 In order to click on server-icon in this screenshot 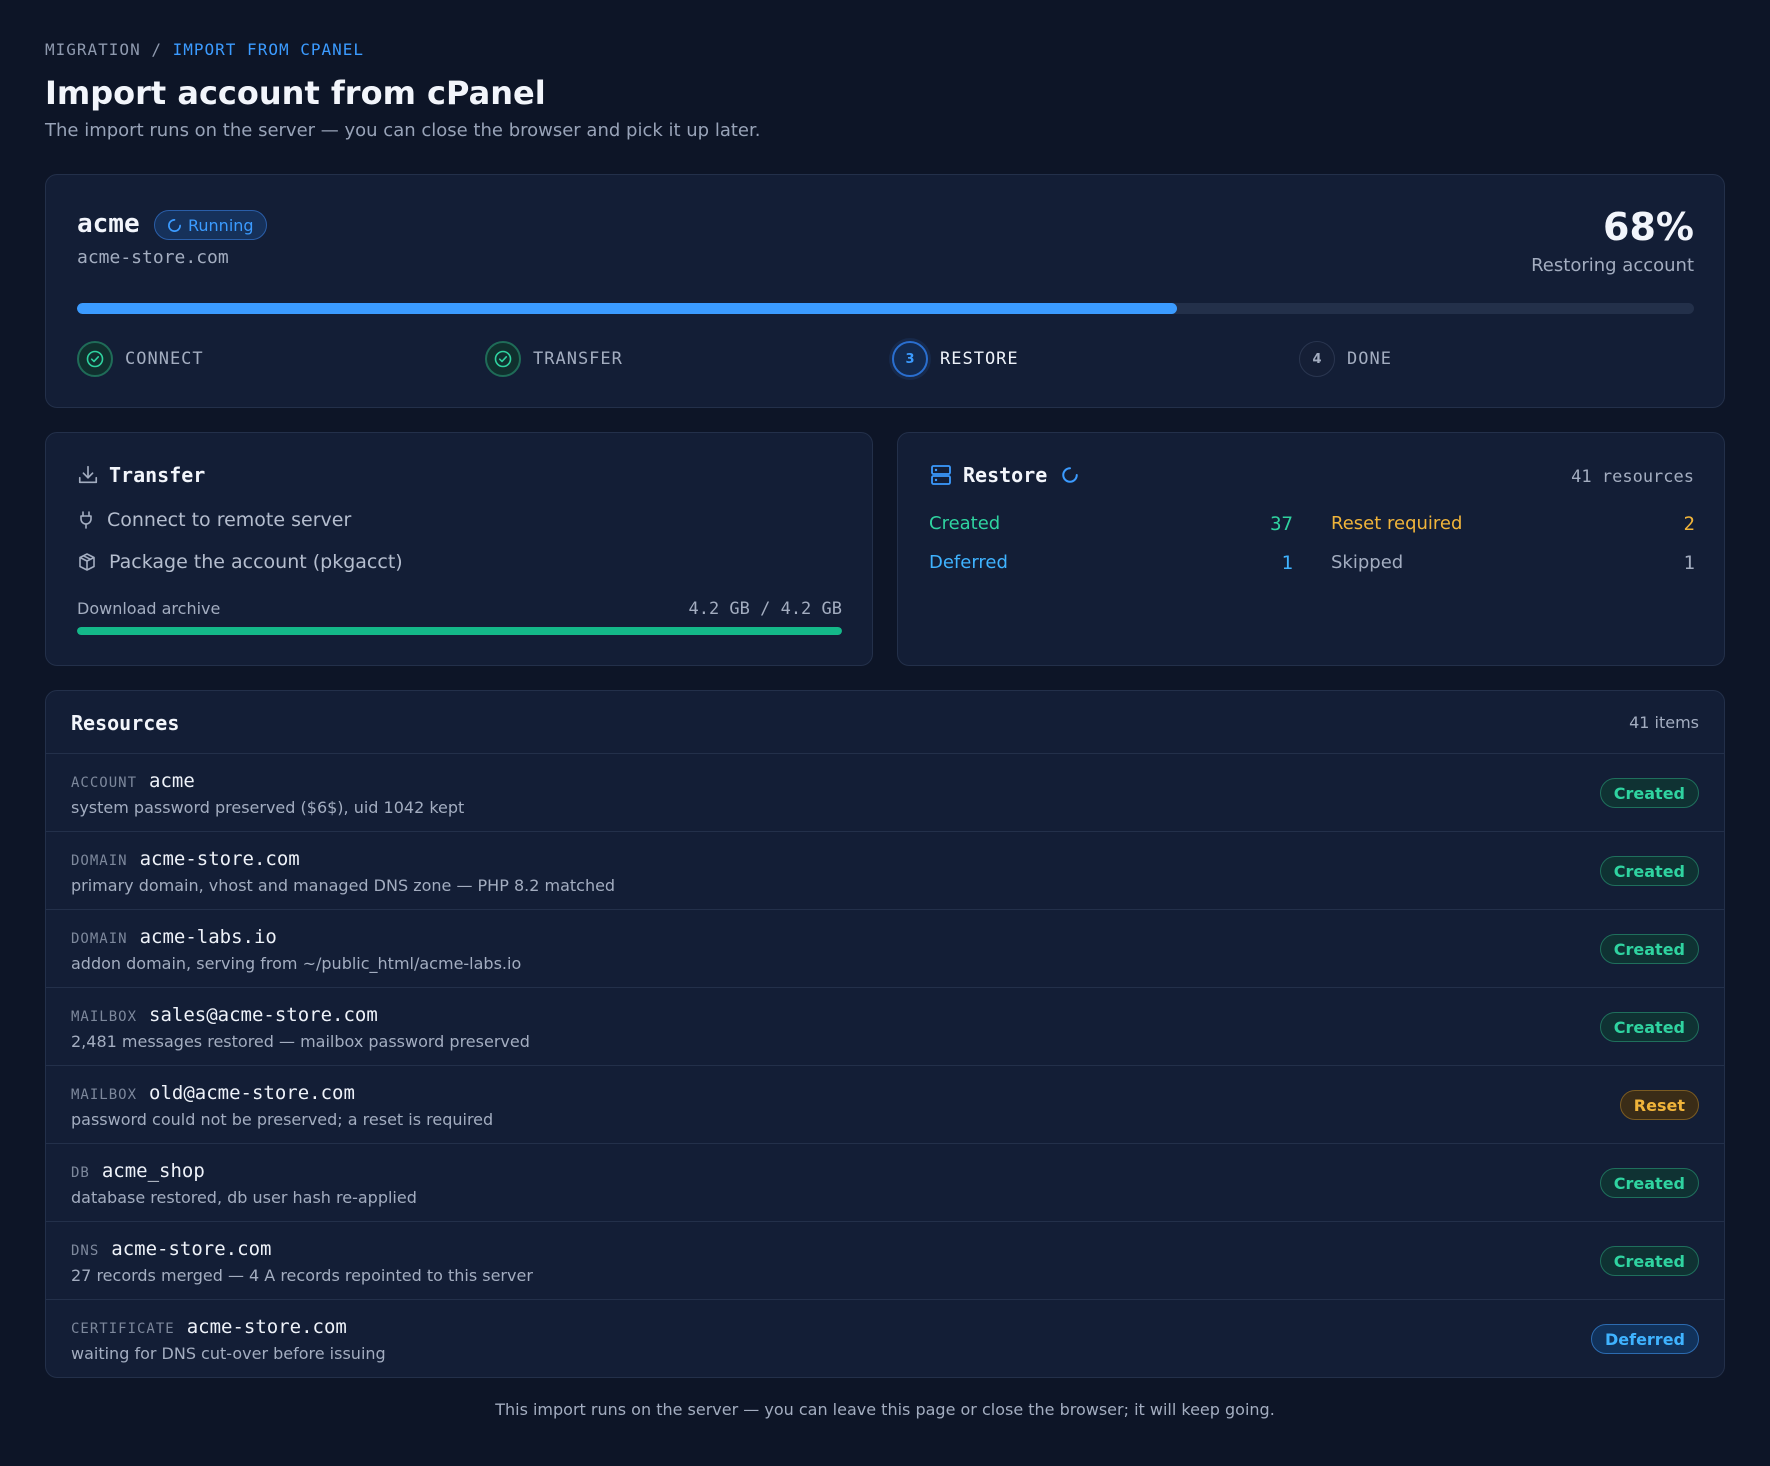, I will do `click(941, 475)`.